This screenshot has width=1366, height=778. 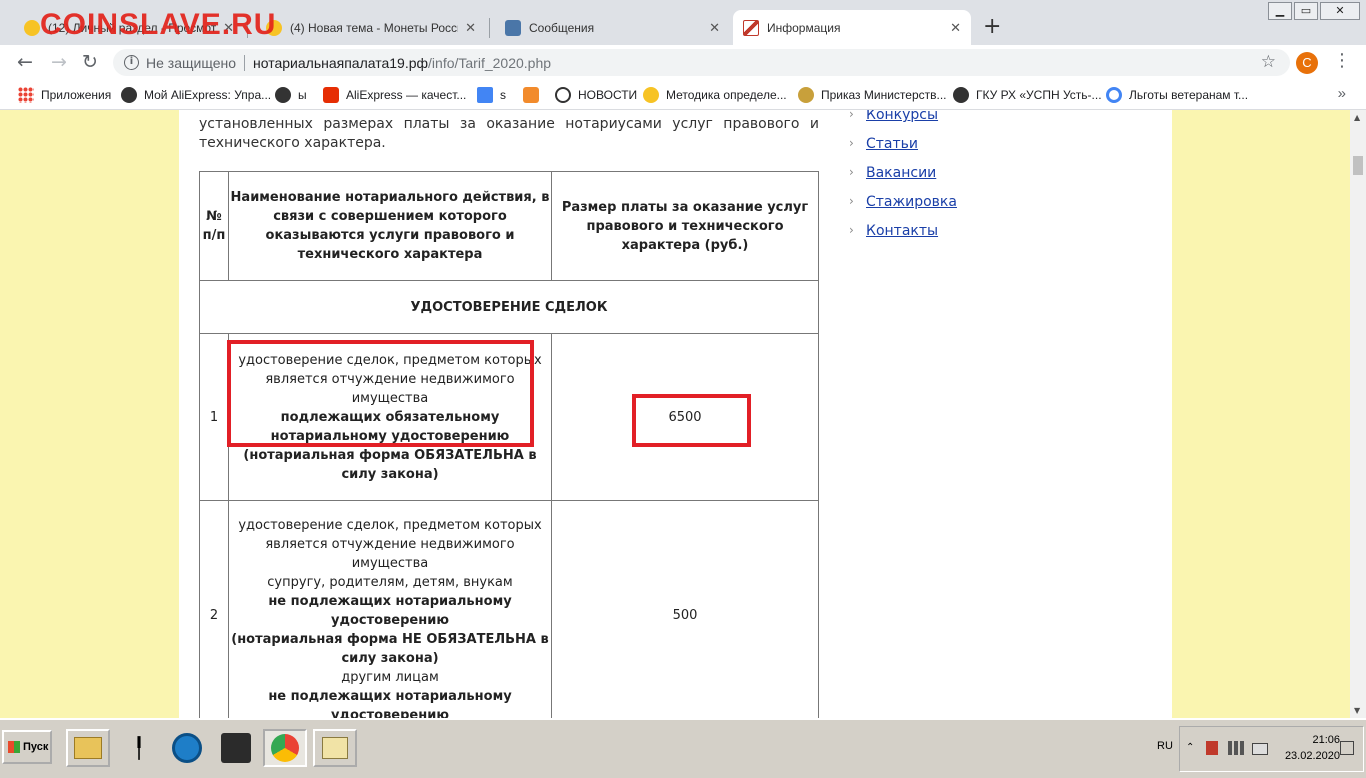 What do you see at coordinates (158, 24) in the screenshot?
I see `watermark: COINSLAVE.RU` at bounding box center [158, 24].